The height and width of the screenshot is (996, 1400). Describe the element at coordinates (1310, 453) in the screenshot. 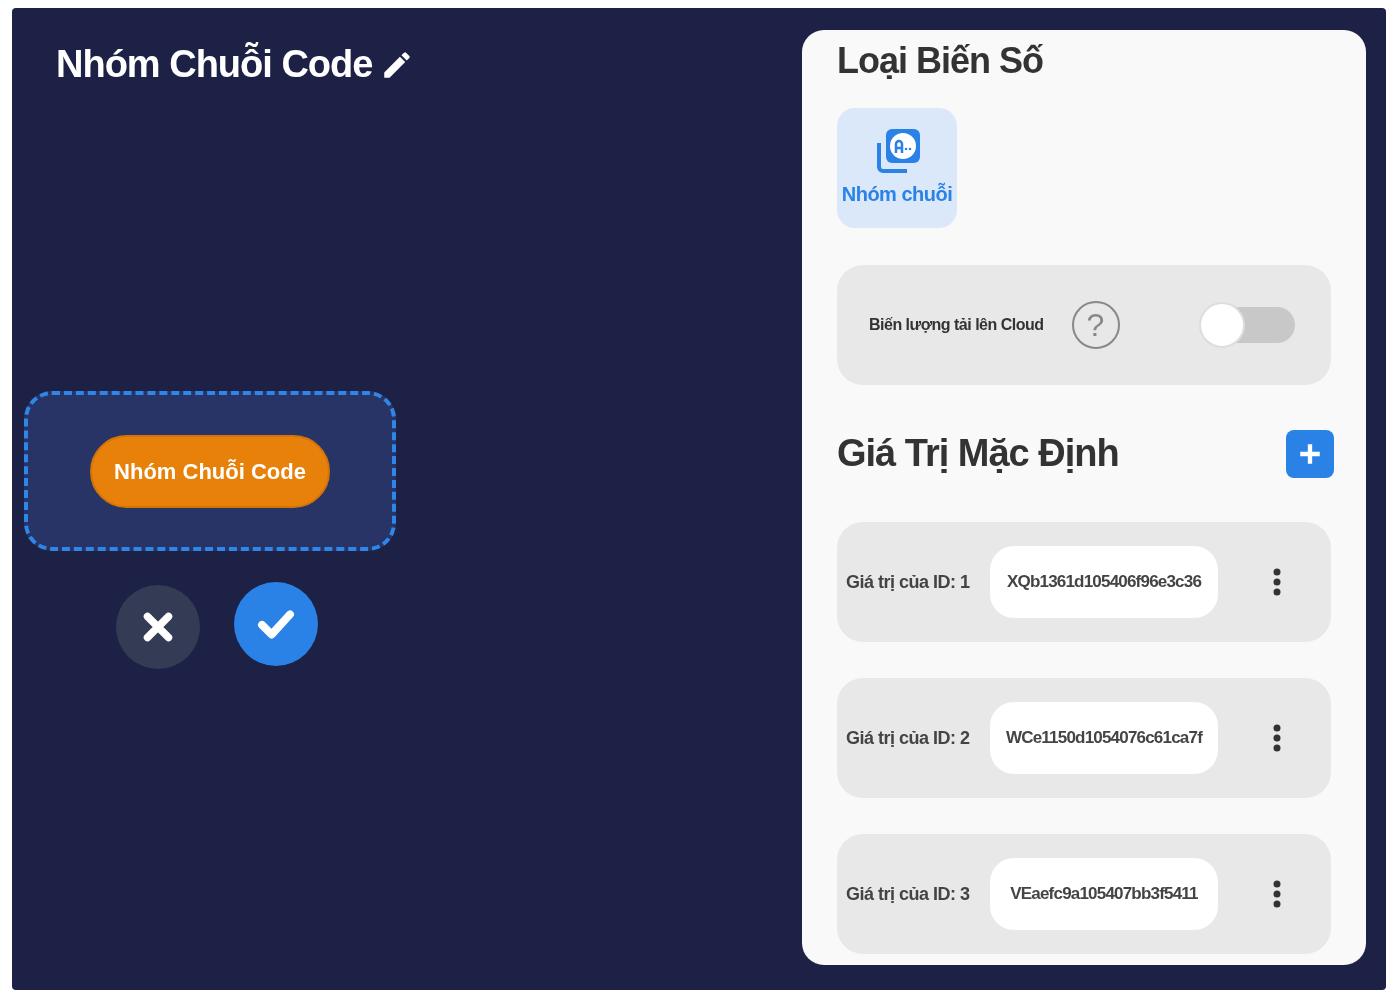

I see `add-button` at that location.